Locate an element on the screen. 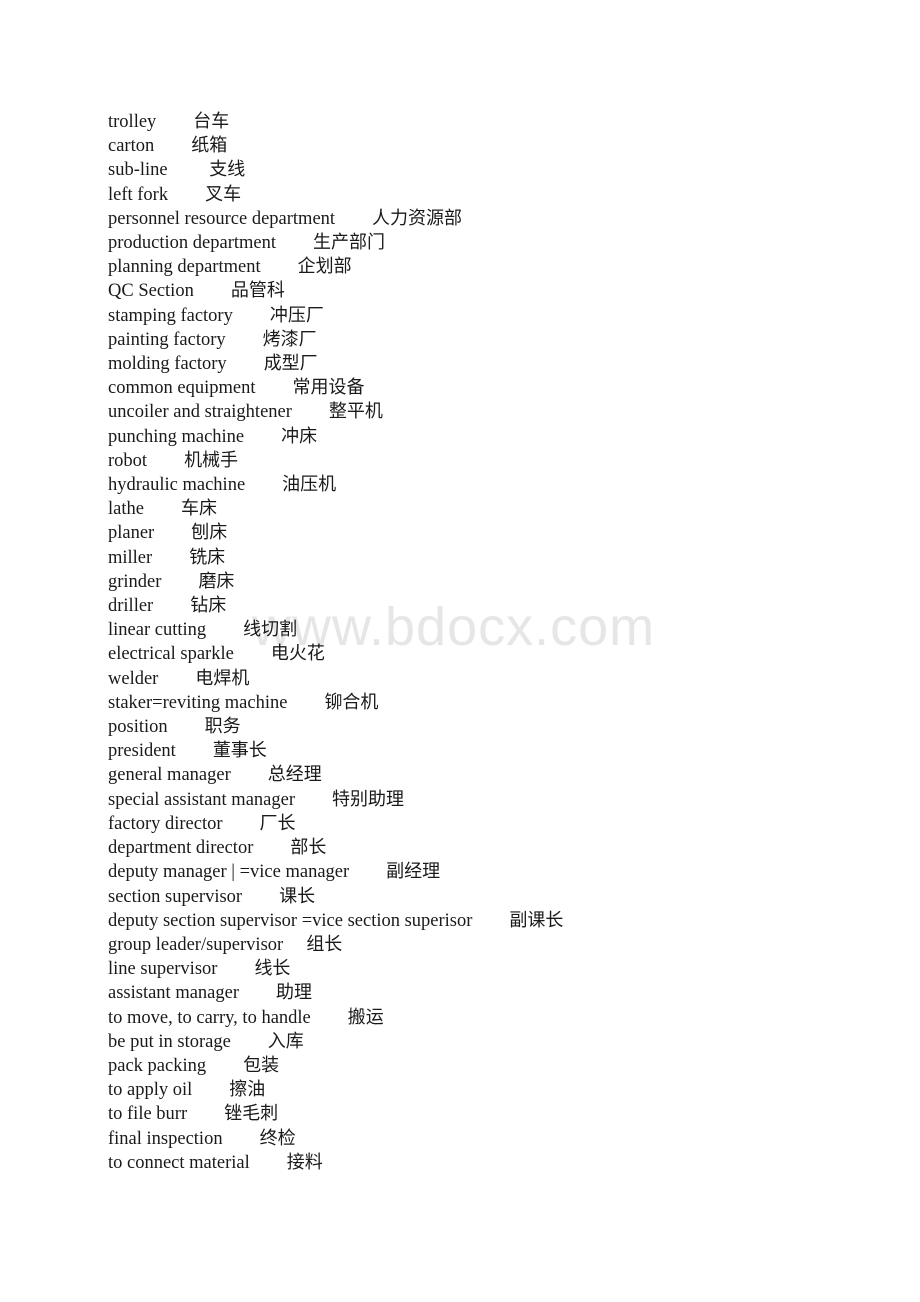 This screenshot has width=920, height=1302. glossary-term-zh: 课长 is located at coordinates (297, 896).